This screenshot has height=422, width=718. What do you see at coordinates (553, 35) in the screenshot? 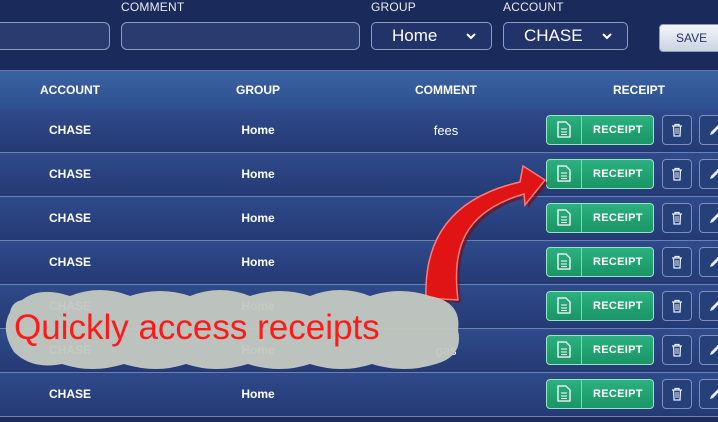
I see `account-select-value: CHASE` at bounding box center [553, 35].